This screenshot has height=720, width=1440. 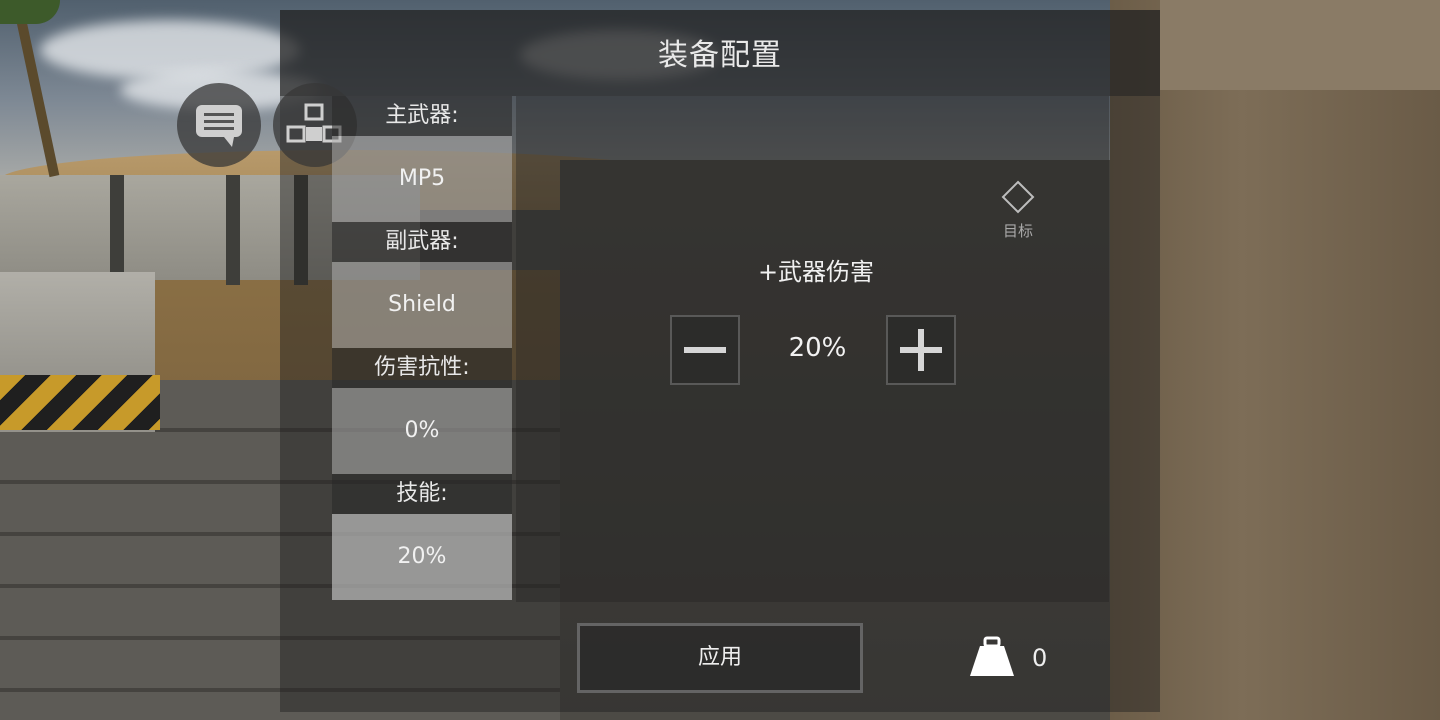 I want to click on damage-resistance-label: 伤害抗性:, so click(x=422, y=368).